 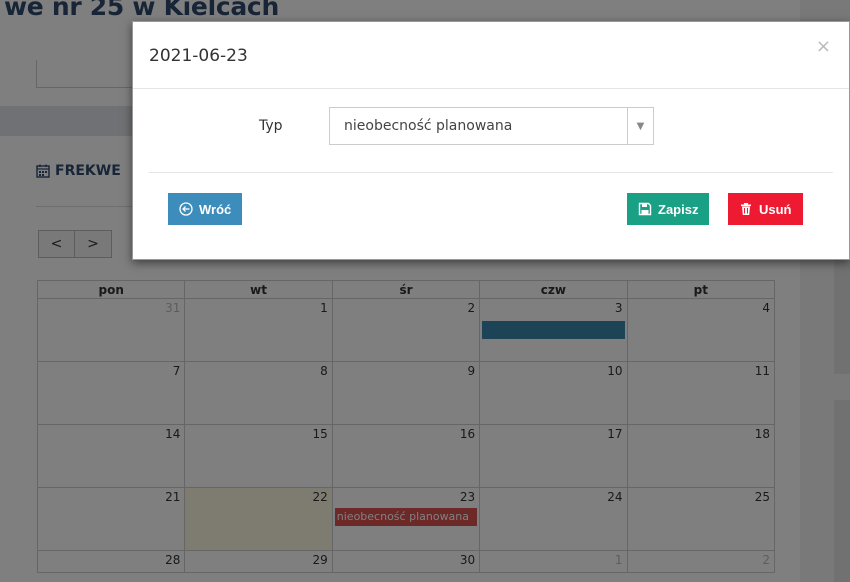 I want to click on type-select-value: nieobecność planowana, so click(x=428, y=126).